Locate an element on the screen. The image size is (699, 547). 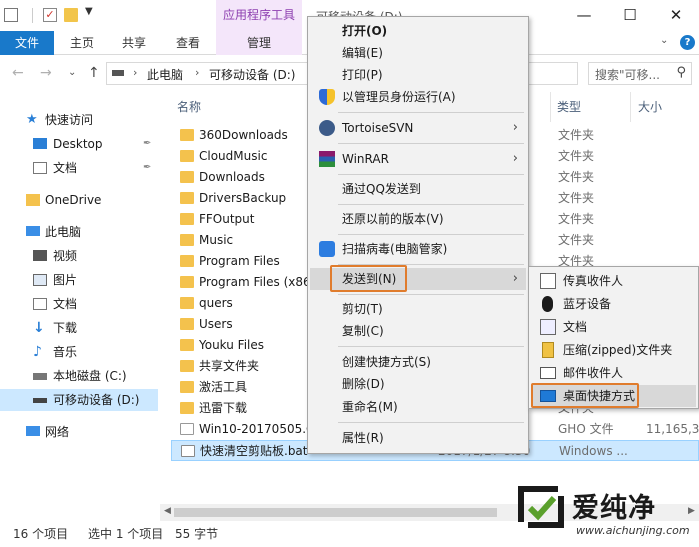
tab-home: 主页 is located at coordinates (82, 43).